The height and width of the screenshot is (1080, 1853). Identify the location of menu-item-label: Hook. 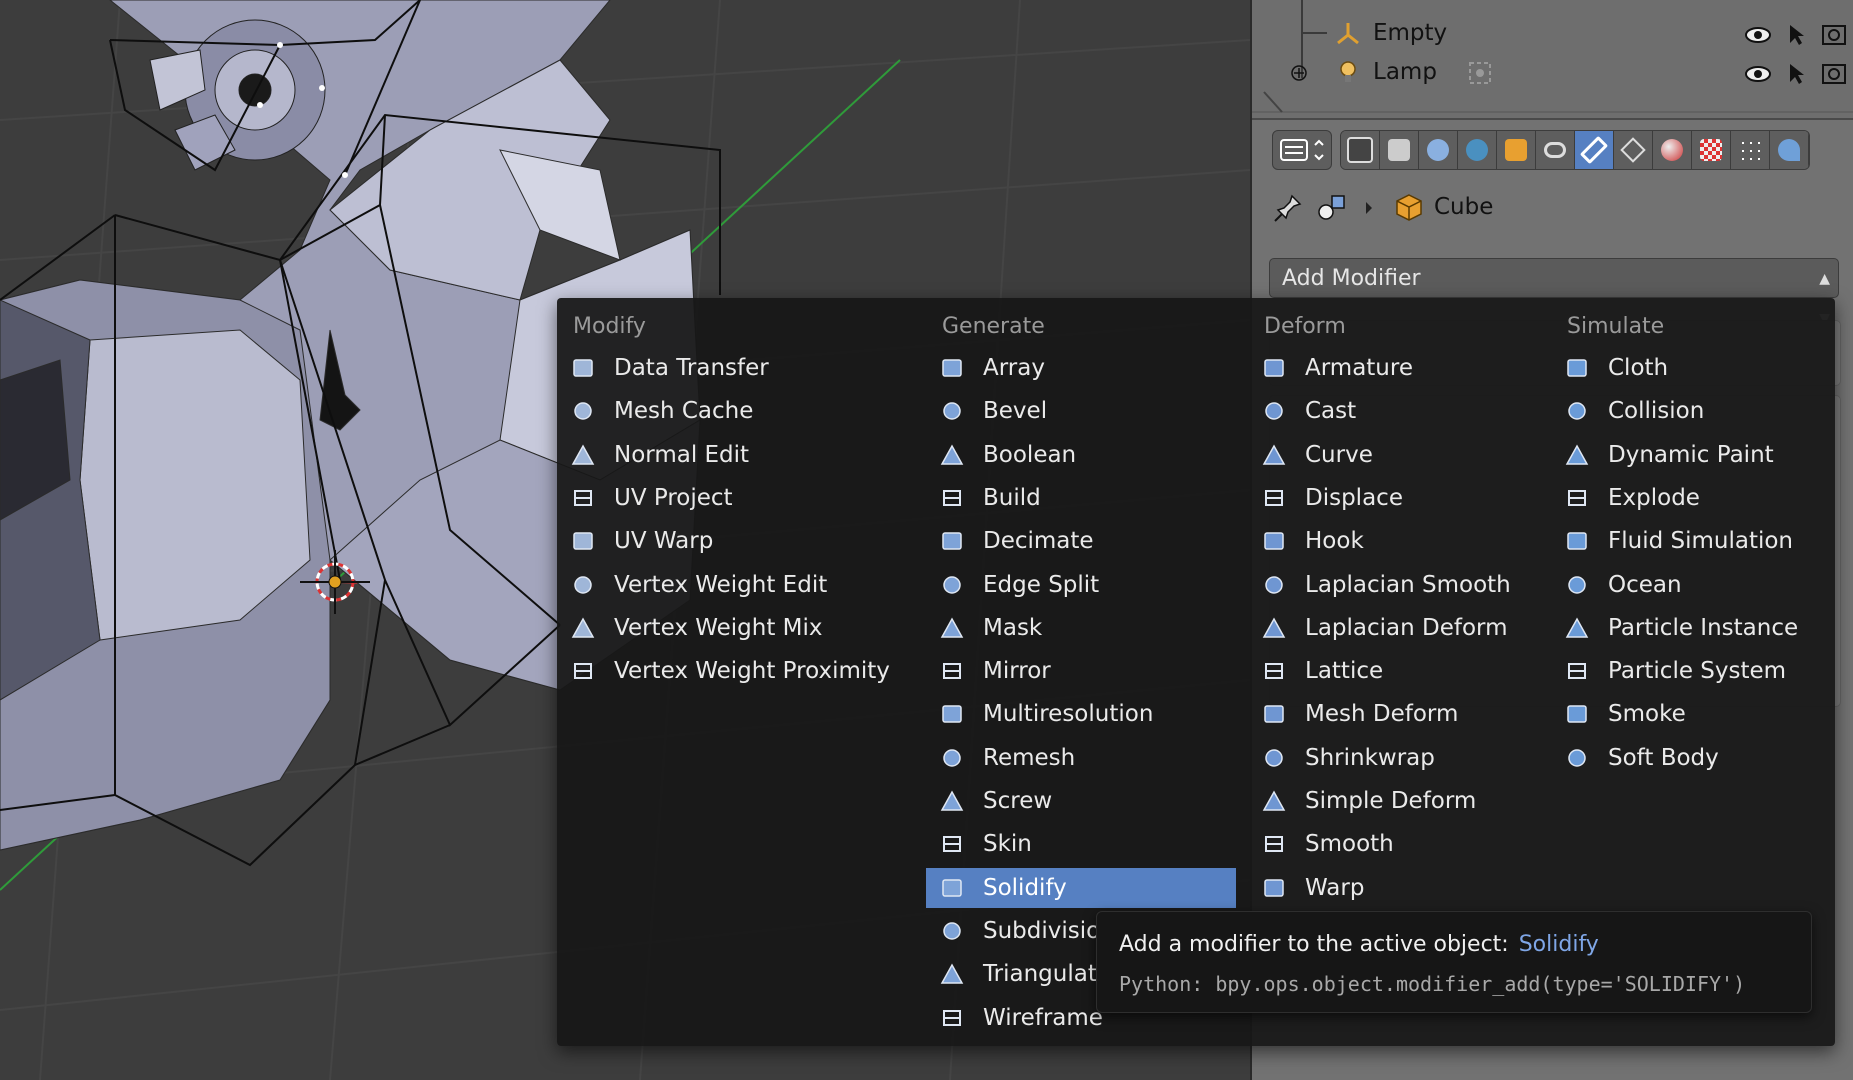
(1334, 541).